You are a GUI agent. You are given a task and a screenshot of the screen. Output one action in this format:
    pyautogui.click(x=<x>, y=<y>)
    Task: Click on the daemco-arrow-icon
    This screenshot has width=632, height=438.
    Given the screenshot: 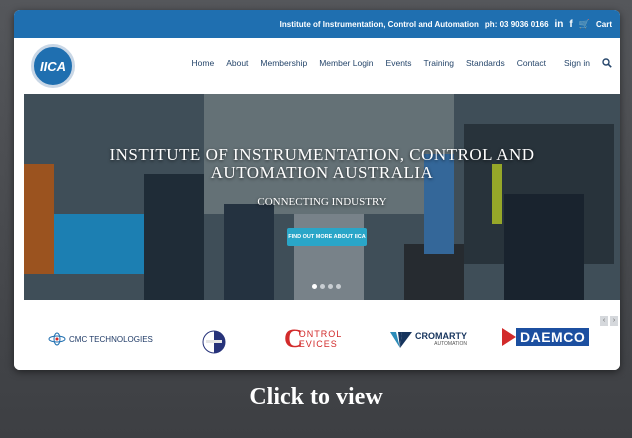 What is the action you would take?
    pyautogui.click(x=509, y=337)
    